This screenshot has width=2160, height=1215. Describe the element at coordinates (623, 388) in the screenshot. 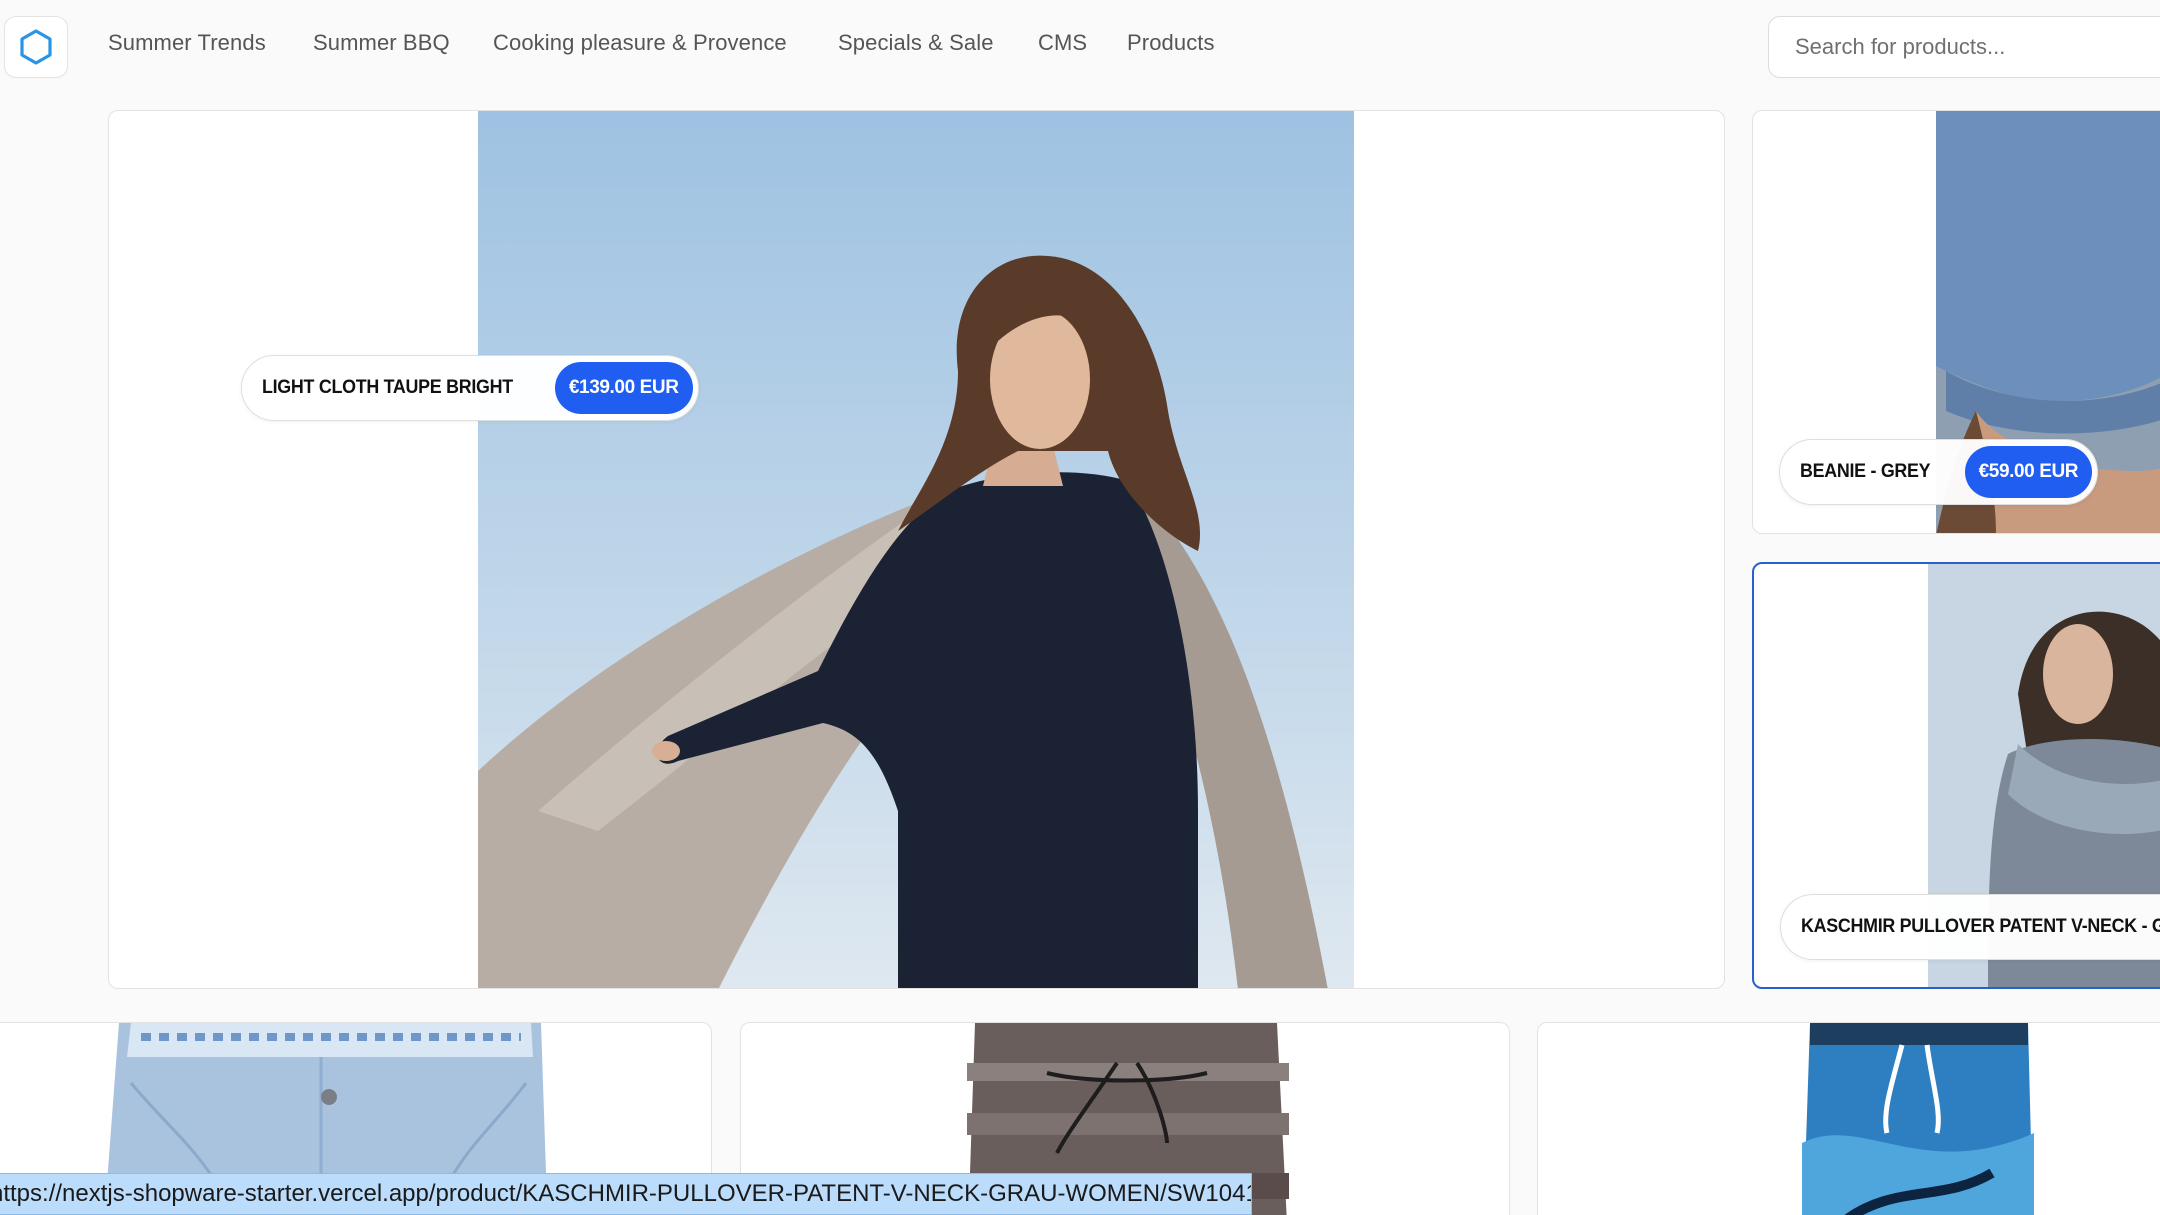

I see `price-badge: €139.00 EUR` at that location.